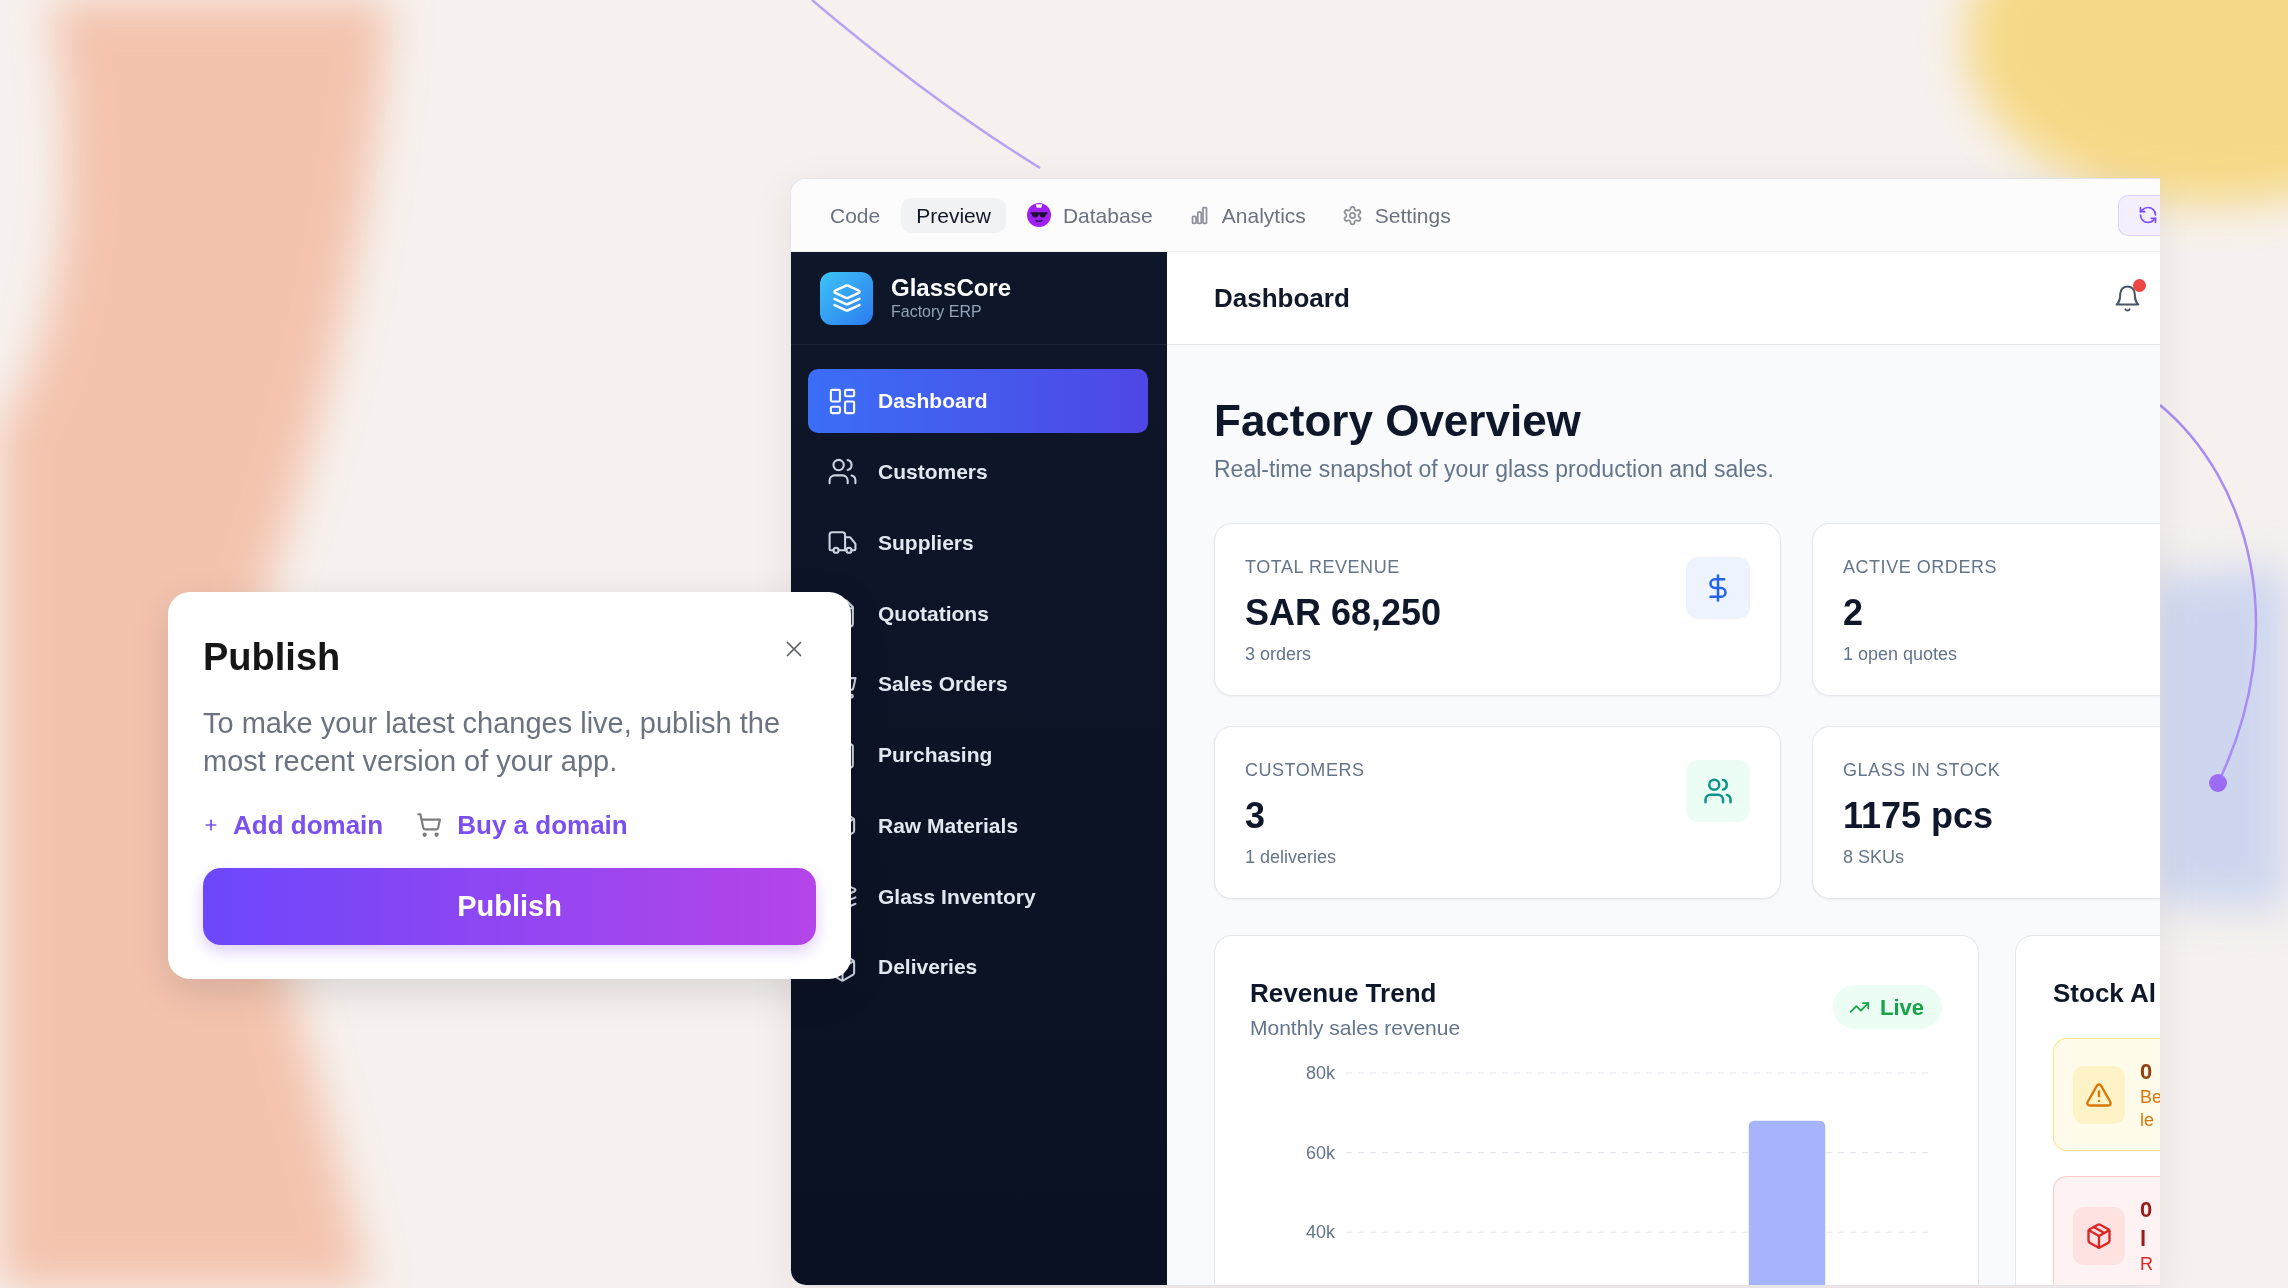 This screenshot has height=1288, width=2288. Describe the element at coordinates (2148, 215) in the screenshot. I see `refresh-icon` at that location.